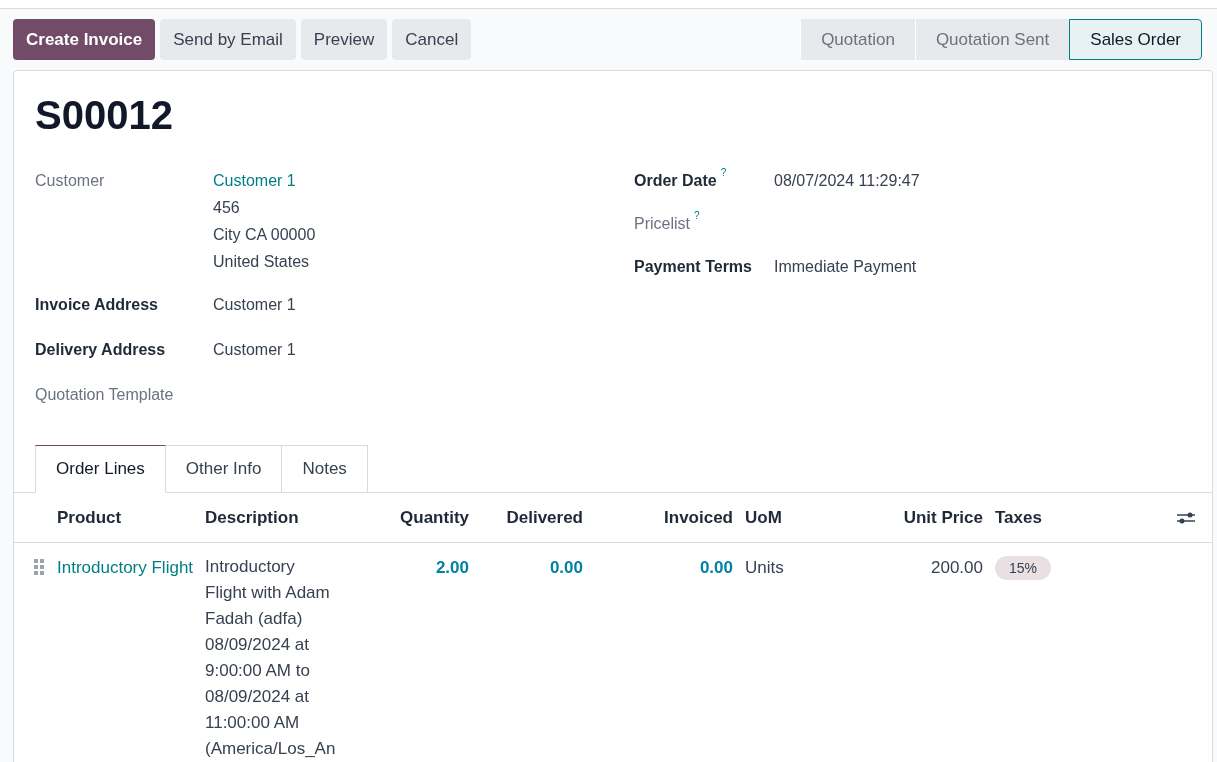  What do you see at coordinates (943, 517) in the screenshot?
I see `column-header: Unit Price` at bounding box center [943, 517].